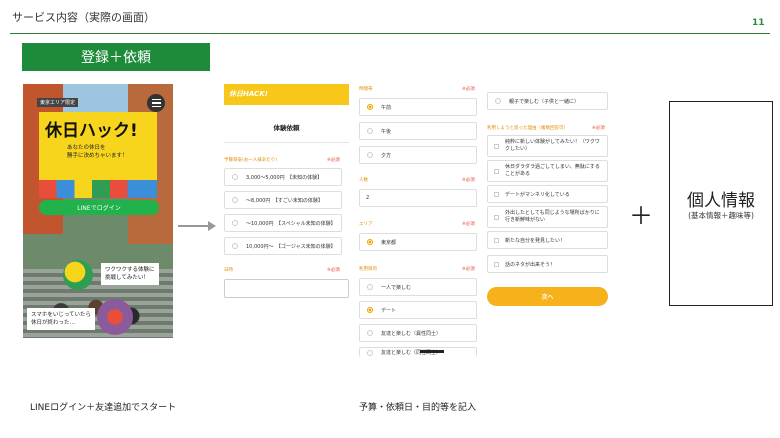 The height and width of the screenshot is (438, 780). What do you see at coordinates (116, 57) in the screenshot?
I see `section-label: 登録＋依頼` at bounding box center [116, 57].